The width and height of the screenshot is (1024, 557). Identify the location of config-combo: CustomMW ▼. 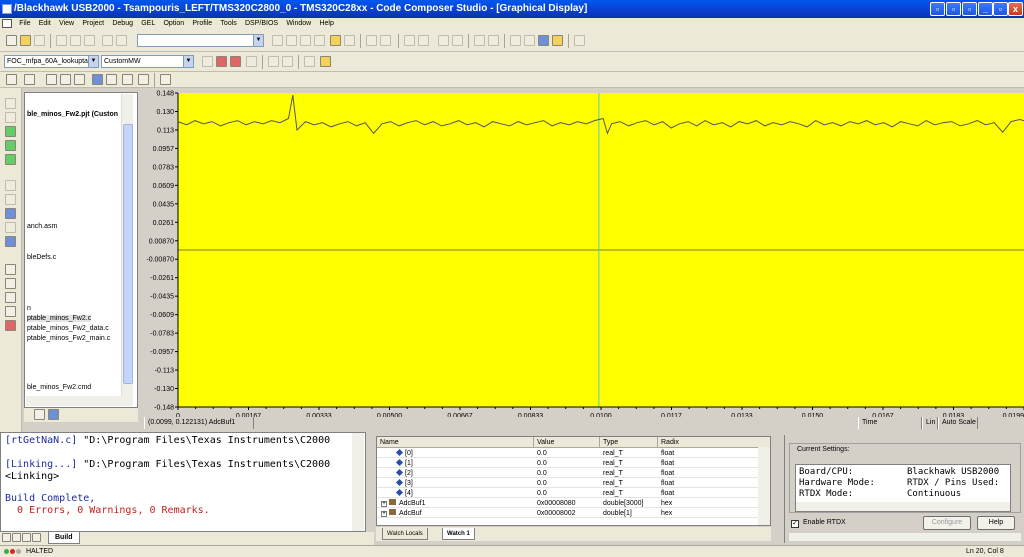
(147, 61).